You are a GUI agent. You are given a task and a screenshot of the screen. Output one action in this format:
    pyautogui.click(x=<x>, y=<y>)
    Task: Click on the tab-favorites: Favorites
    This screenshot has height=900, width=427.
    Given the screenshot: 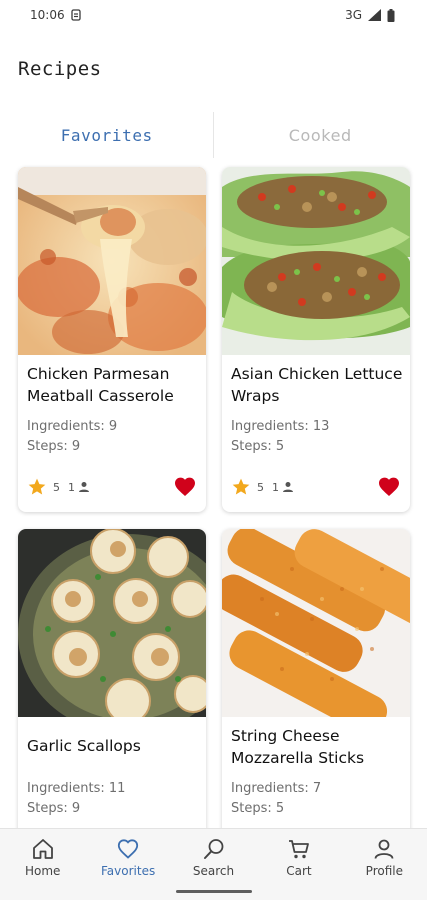 What is the action you would take?
    pyautogui.click(x=107, y=135)
    